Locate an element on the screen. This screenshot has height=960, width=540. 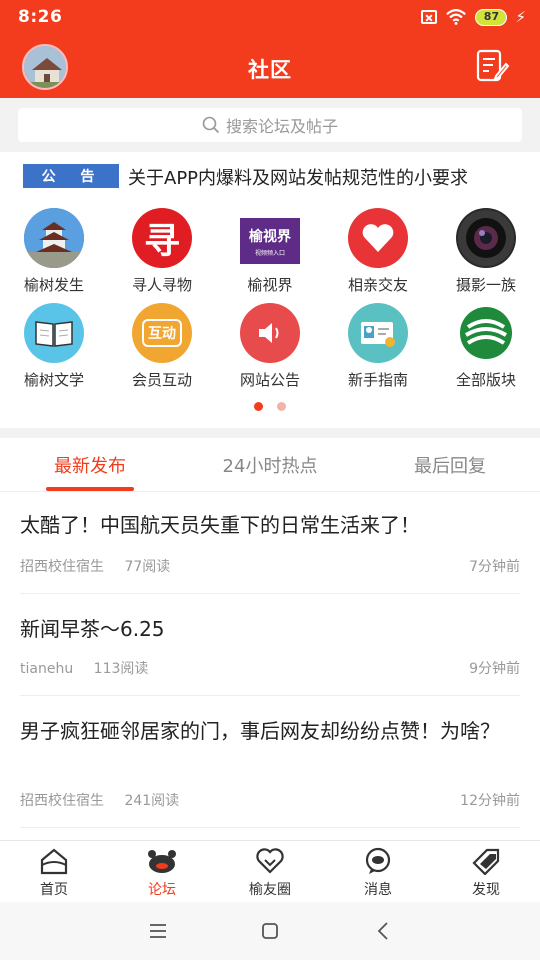
nav-label: 发现 is located at coordinates (486, 890).